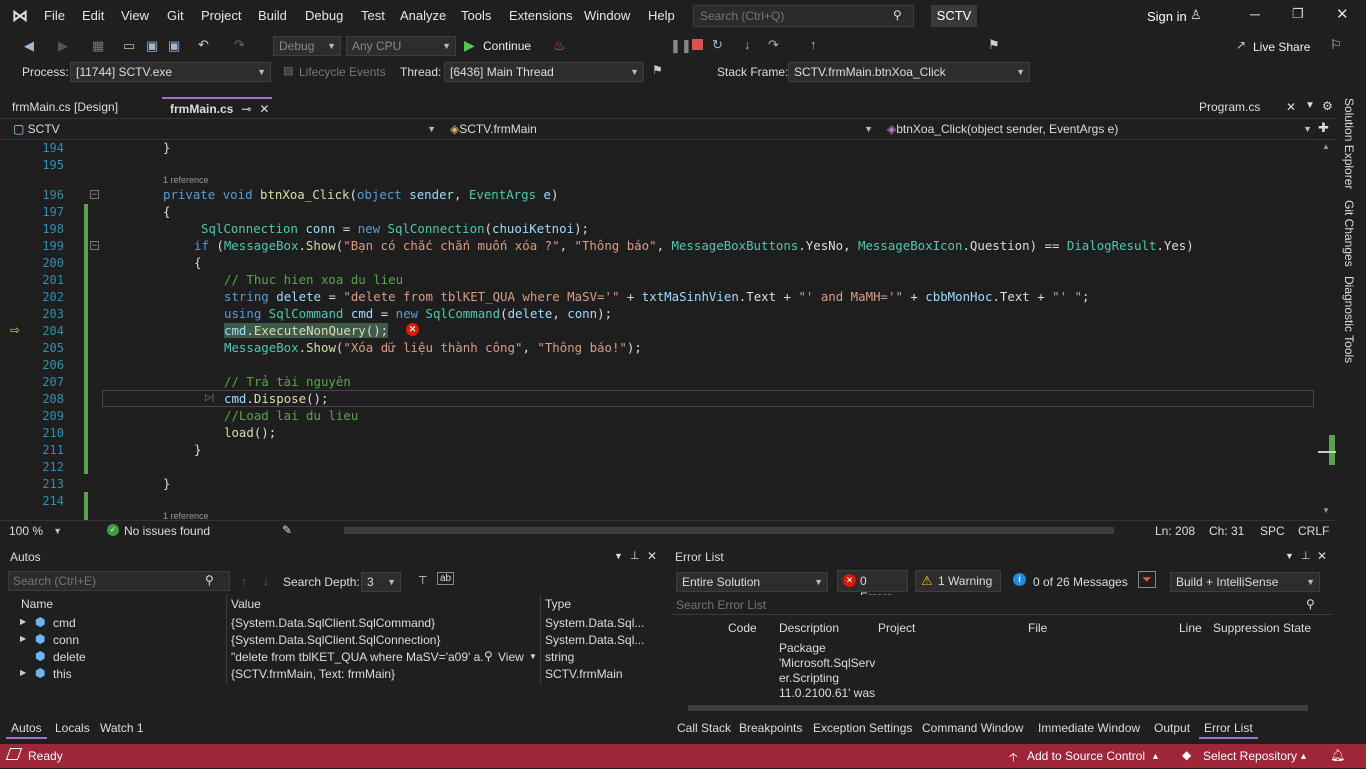  Describe the element at coordinates (288, 70) in the screenshot. I see `lifecycle-icon: ▤` at that location.